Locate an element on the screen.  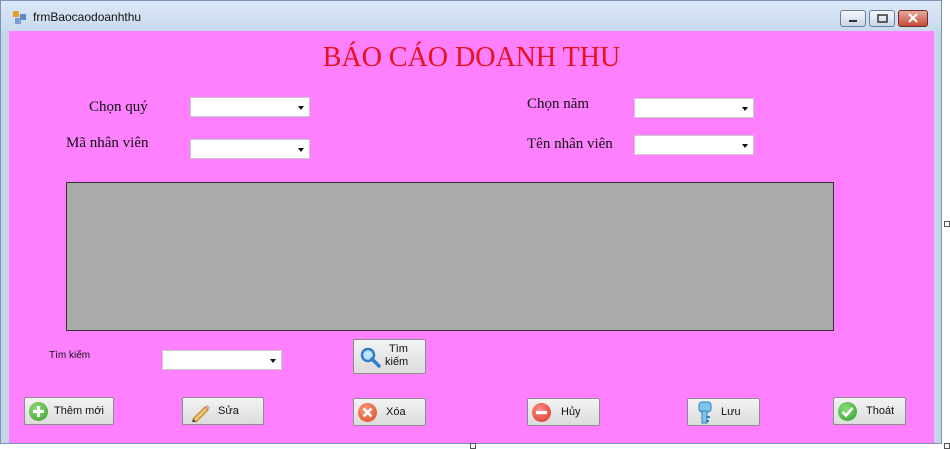
minimize-icon is located at coordinates (853, 21).